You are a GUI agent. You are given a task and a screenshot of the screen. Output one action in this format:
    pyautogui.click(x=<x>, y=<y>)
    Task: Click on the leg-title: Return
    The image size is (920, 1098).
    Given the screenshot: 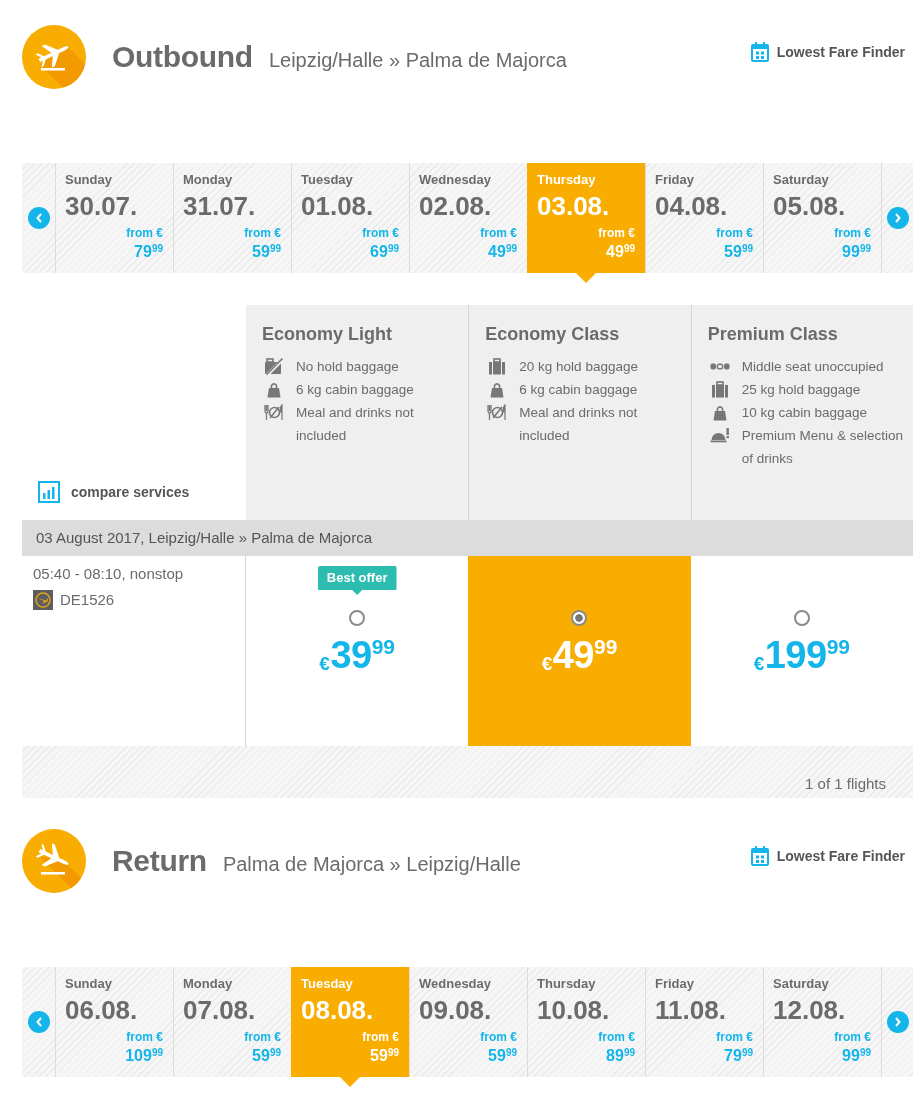 What is the action you would take?
    pyautogui.click(x=159, y=861)
    